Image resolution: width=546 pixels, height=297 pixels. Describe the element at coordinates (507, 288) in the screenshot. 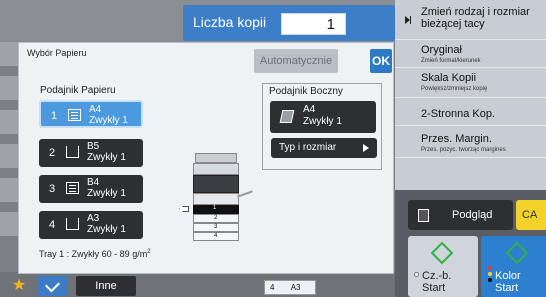

I see `color-start-line2: Start` at that location.